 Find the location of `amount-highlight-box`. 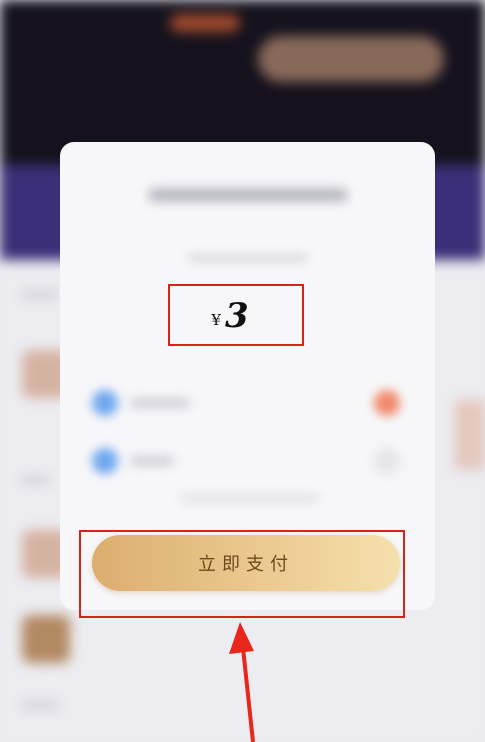

amount-highlight-box is located at coordinates (236, 315).